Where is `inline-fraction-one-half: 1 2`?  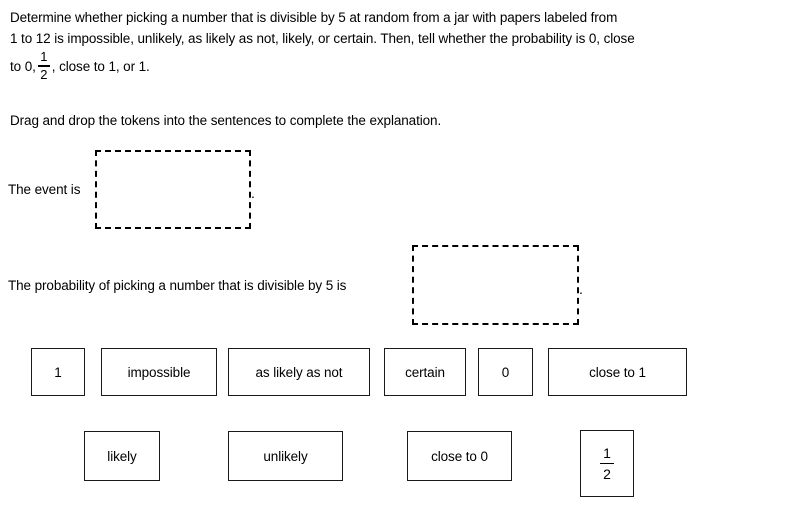
inline-fraction-one-half: 1 2 is located at coordinates (43, 65).